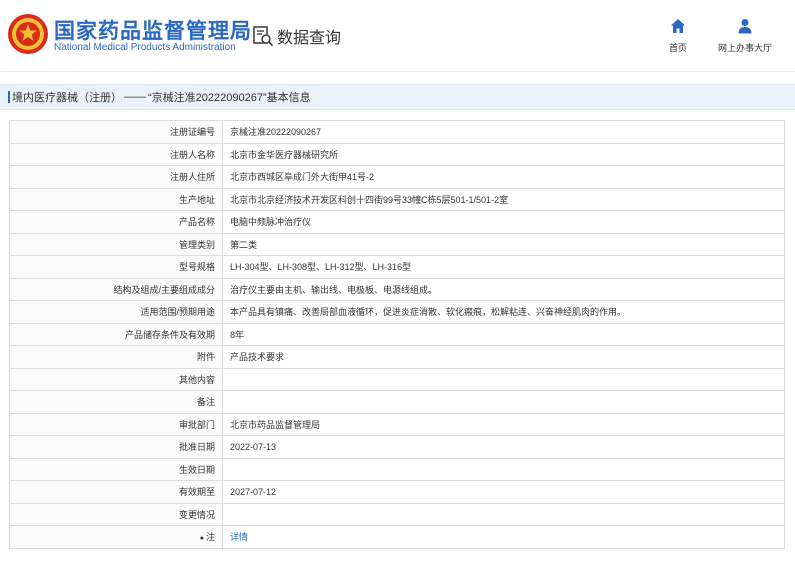  What do you see at coordinates (116, 492) in the screenshot?
I see `field-label: 有效期至` at bounding box center [116, 492].